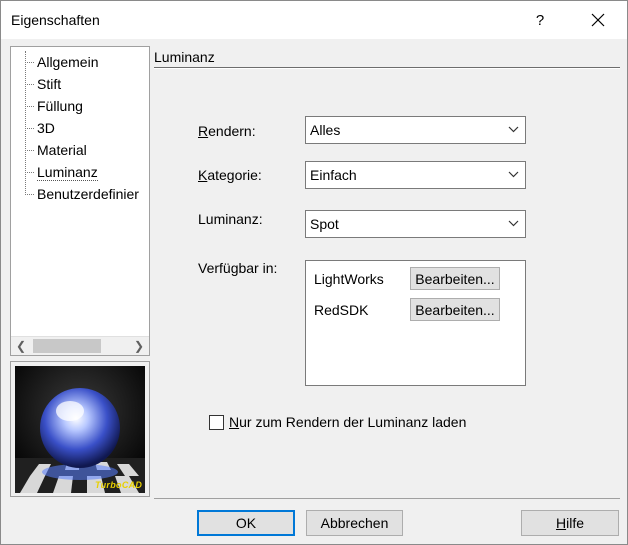 This screenshot has height=545, width=628. Describe the element at coordinates (415, 224) in the screenshot. I see `luminanz-dropdown: Spot` at that location.